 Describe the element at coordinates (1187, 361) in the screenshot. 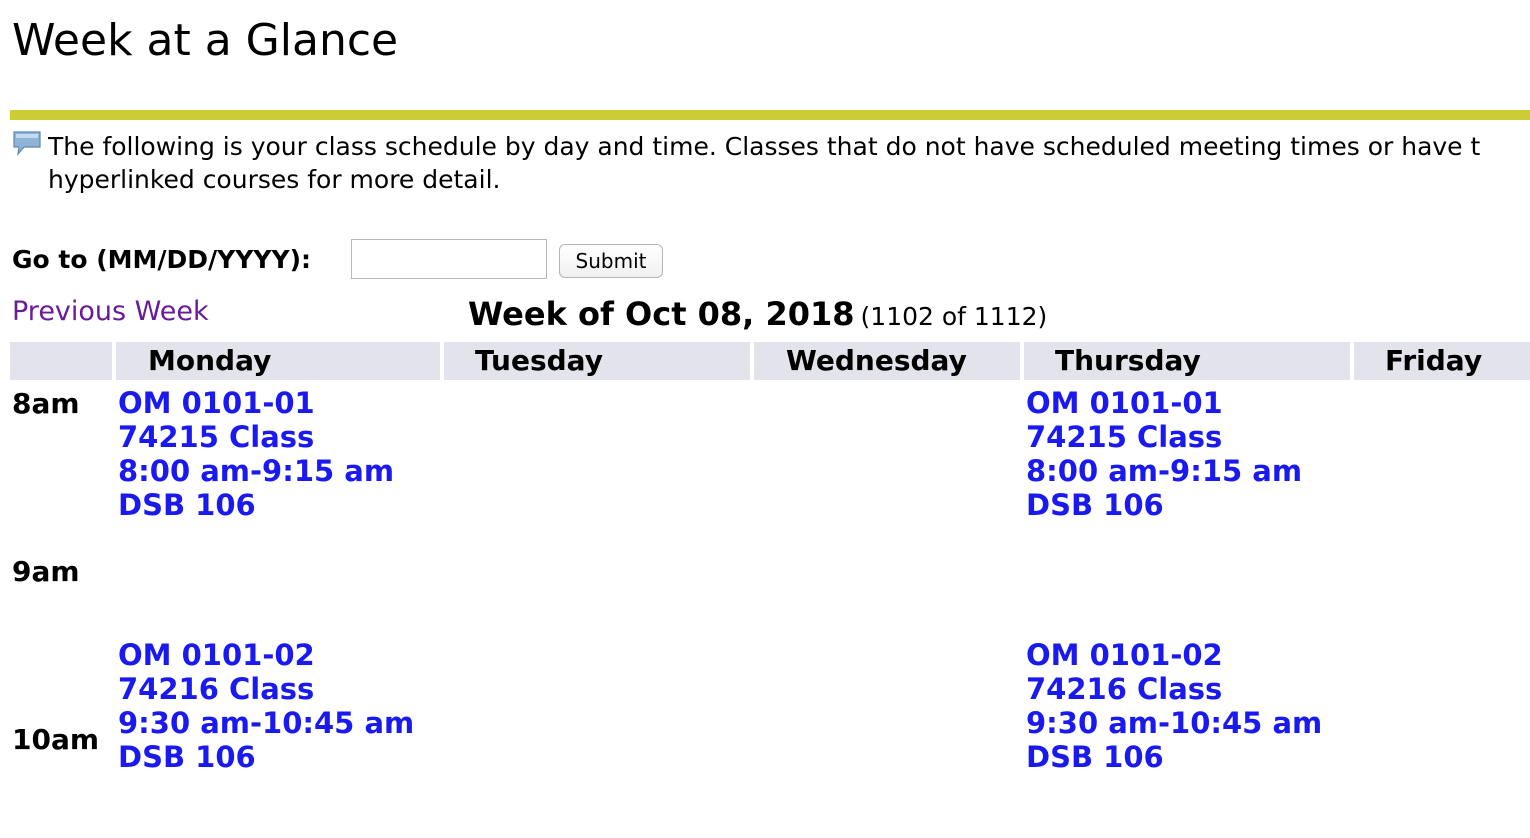

I see `day-header-thursday: Thursday` at that location.